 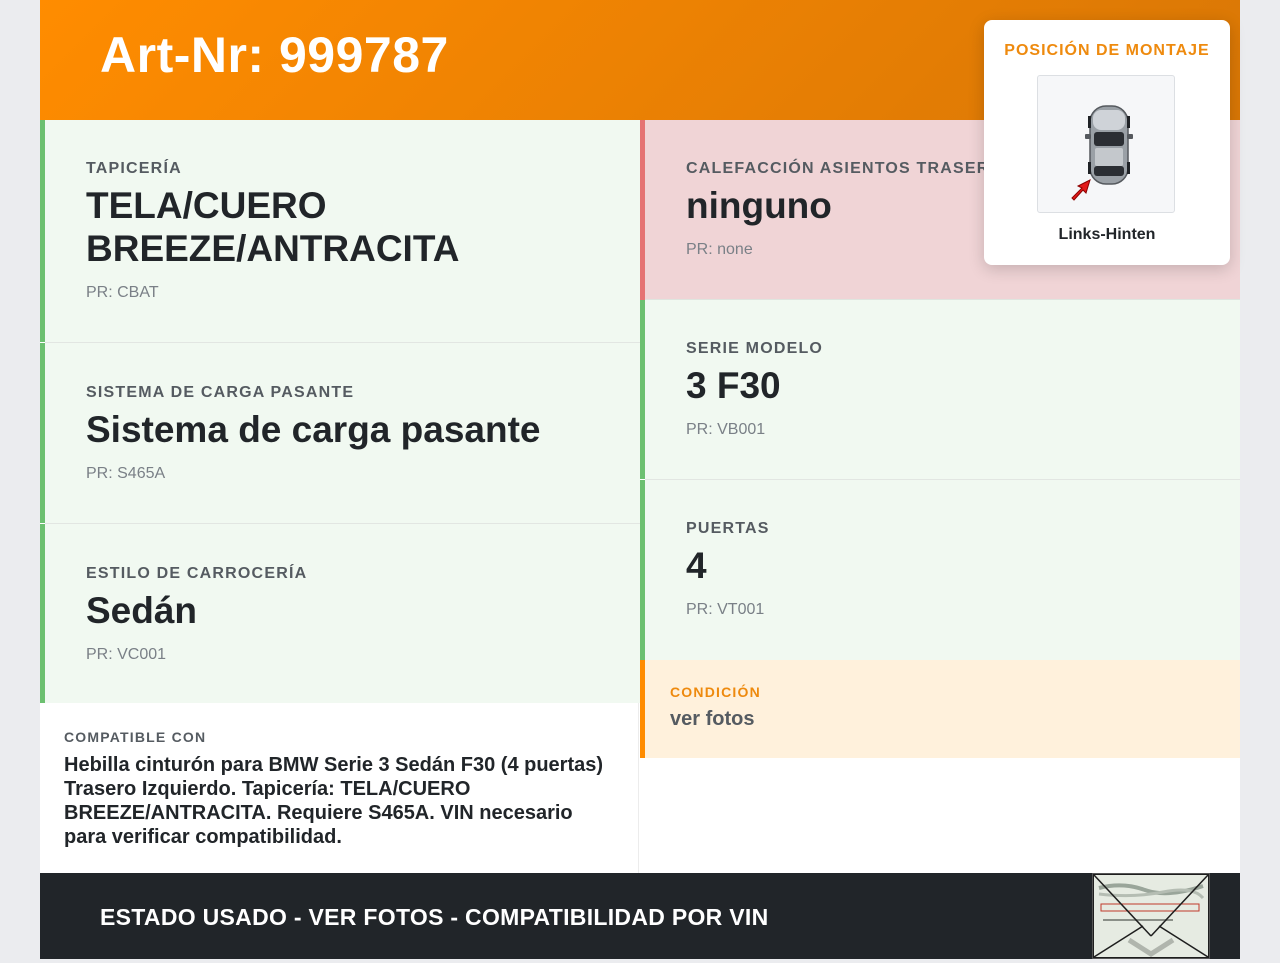 I want to click on spec-pr-code: PR: CBAT, so click(x=122, y=292).